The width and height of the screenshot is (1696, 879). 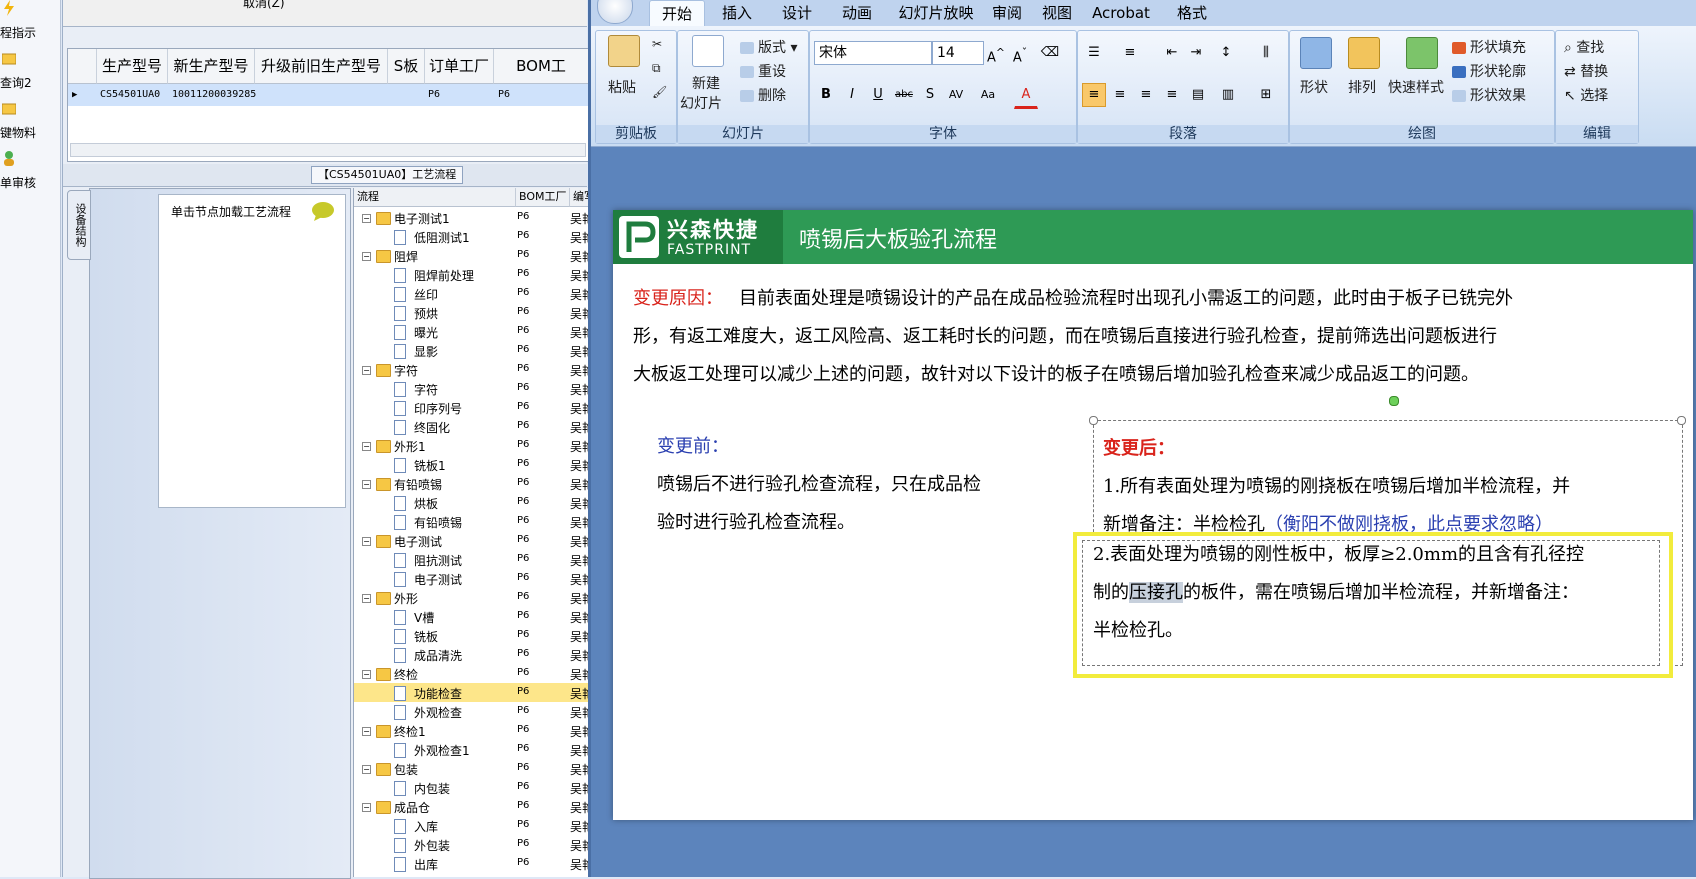 What do you see at coordinates (1120, 95) in the screenshot?
I see `align-center-icon: ≡` at bounding box center [1120, 95].